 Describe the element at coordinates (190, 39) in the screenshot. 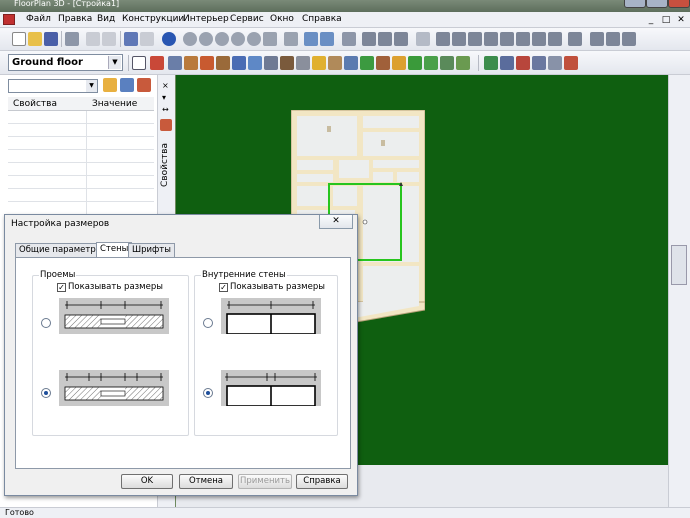

I see `zoom-in-icon` at that location.